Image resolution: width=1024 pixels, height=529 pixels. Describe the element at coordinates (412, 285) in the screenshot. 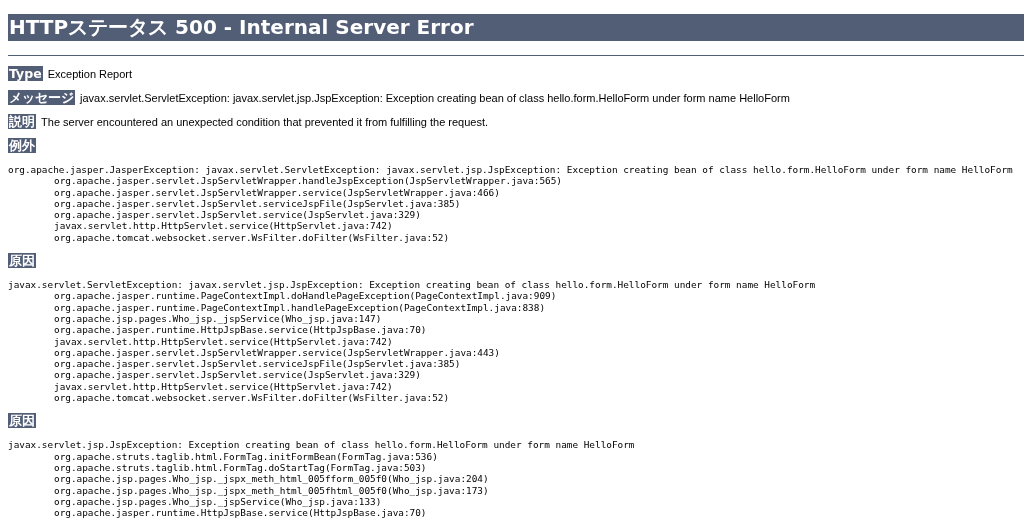

I see `exception-line: javax.servlet.ServletException: javax.servlet.jsp.JspException: Exception creating bean of class hello.form.HelloForm under form name HelloForm` at that location.